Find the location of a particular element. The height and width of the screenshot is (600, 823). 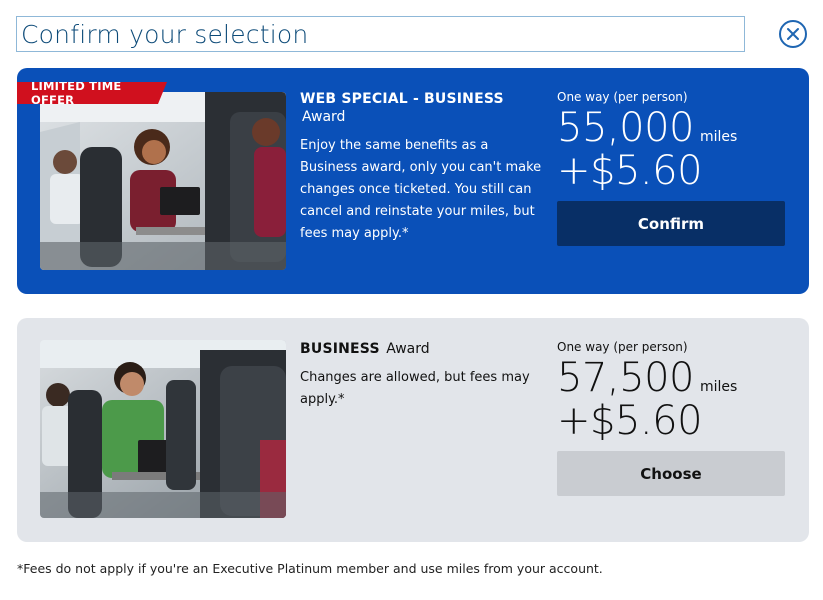

close-icon is located at coordinates (793, 34).